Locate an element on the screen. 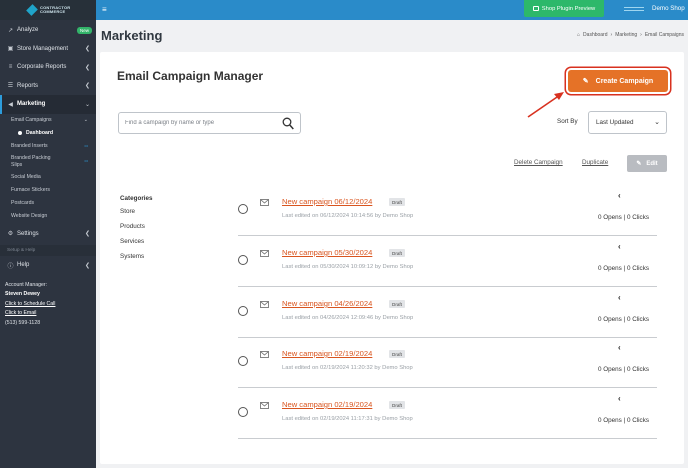 The height and width of the screenshot is (468, 688). sidebar-sub-website-design: Website Design is located at coordinates (48, 216).